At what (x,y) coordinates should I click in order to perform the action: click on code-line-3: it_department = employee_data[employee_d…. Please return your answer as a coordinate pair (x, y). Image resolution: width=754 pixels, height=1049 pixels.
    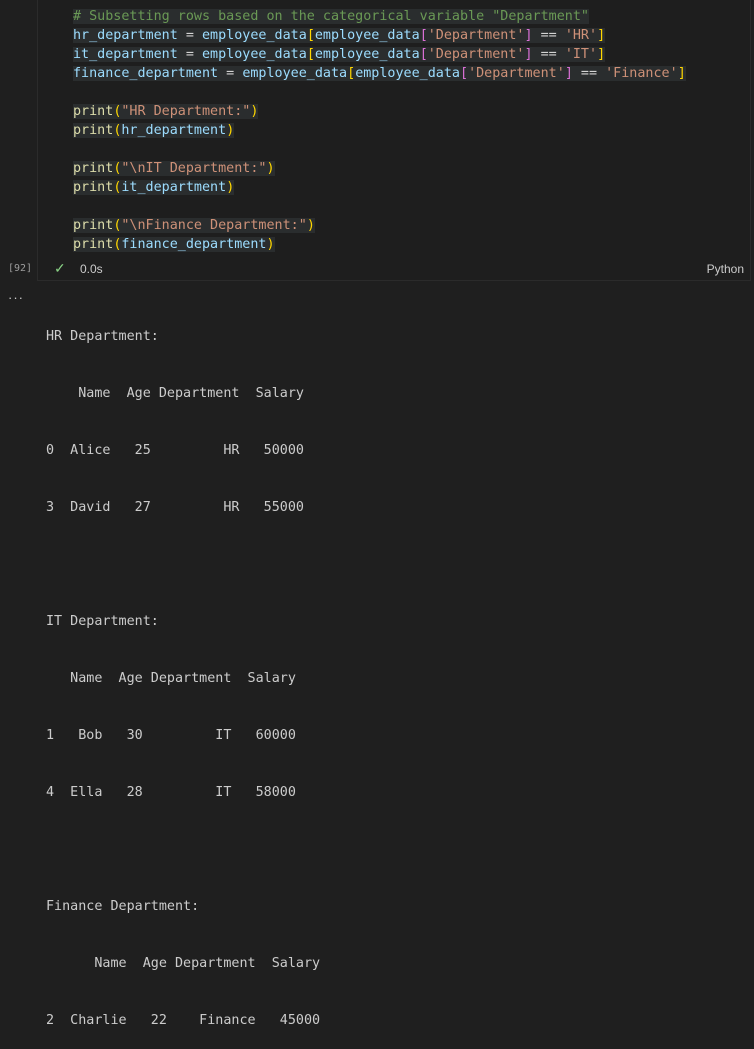
    Looking at the image, I should click on (411, 54).